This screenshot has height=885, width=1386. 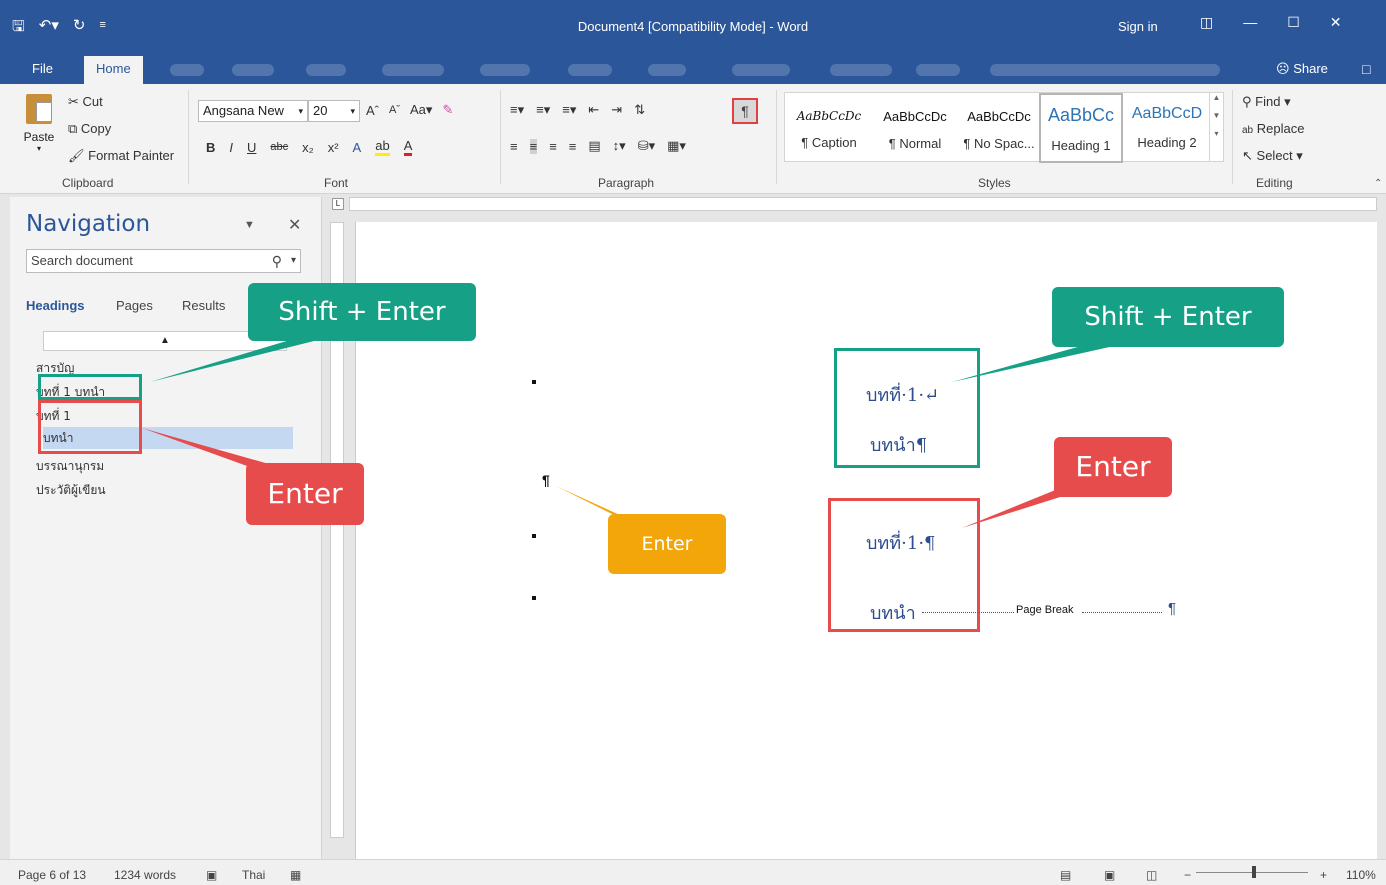 I want to click on read-mode-icon: ▤, so click(x=1065, y=875).